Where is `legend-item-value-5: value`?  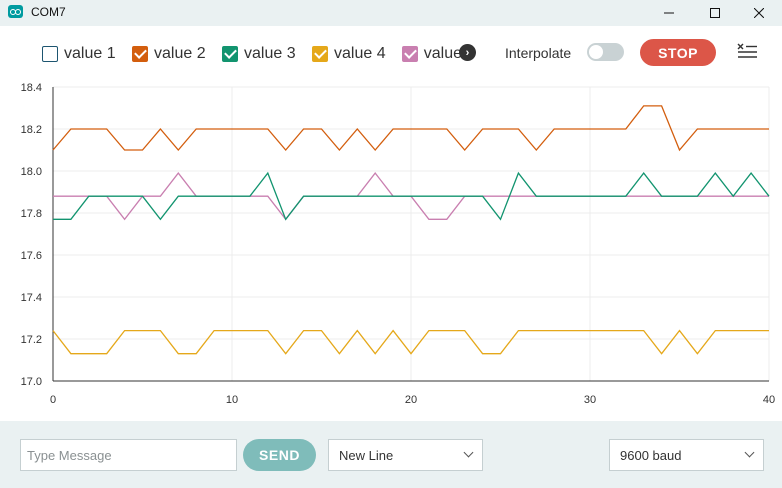 legend-item-value-5: value is located at coordinates (432, 54).